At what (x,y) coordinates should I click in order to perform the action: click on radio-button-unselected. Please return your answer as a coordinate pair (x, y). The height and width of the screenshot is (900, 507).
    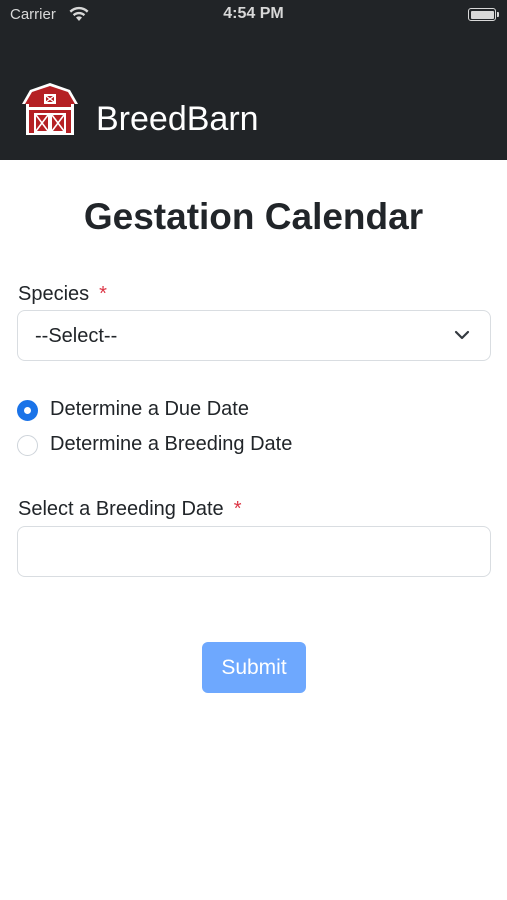
    Looking at the image, I should click on (27, 445).